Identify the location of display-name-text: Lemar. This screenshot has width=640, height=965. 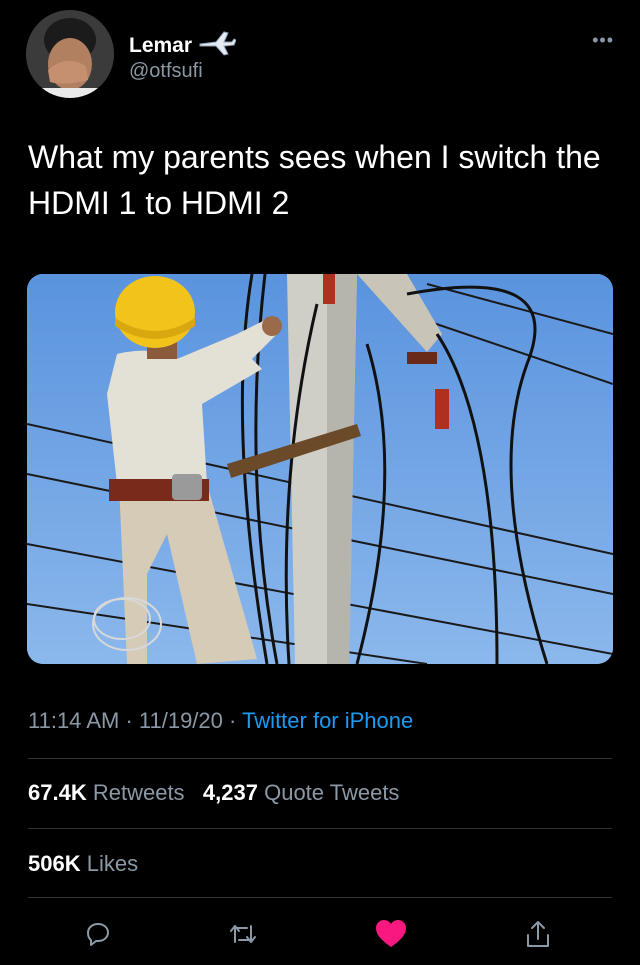
(161, 45).